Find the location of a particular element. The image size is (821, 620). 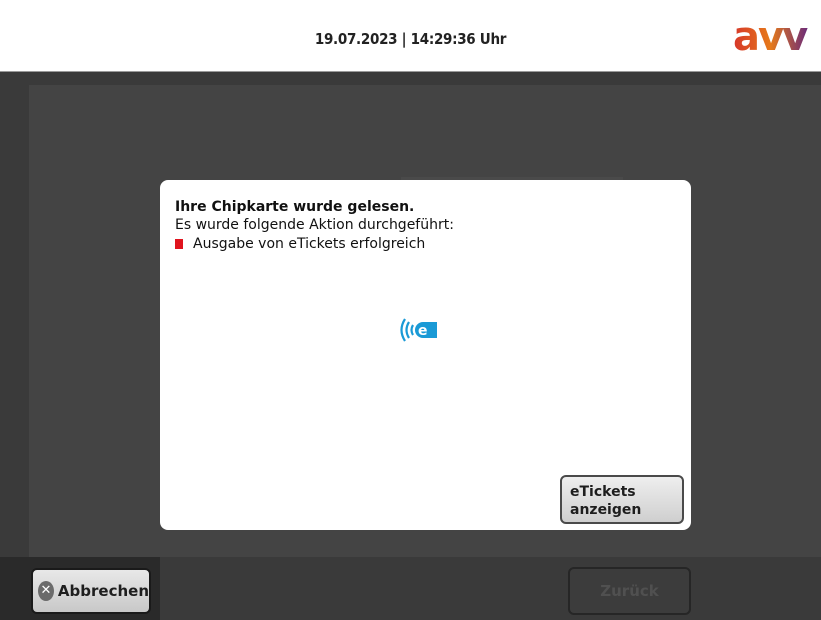

avv-logo: avv is located at coordinates (776, 36).